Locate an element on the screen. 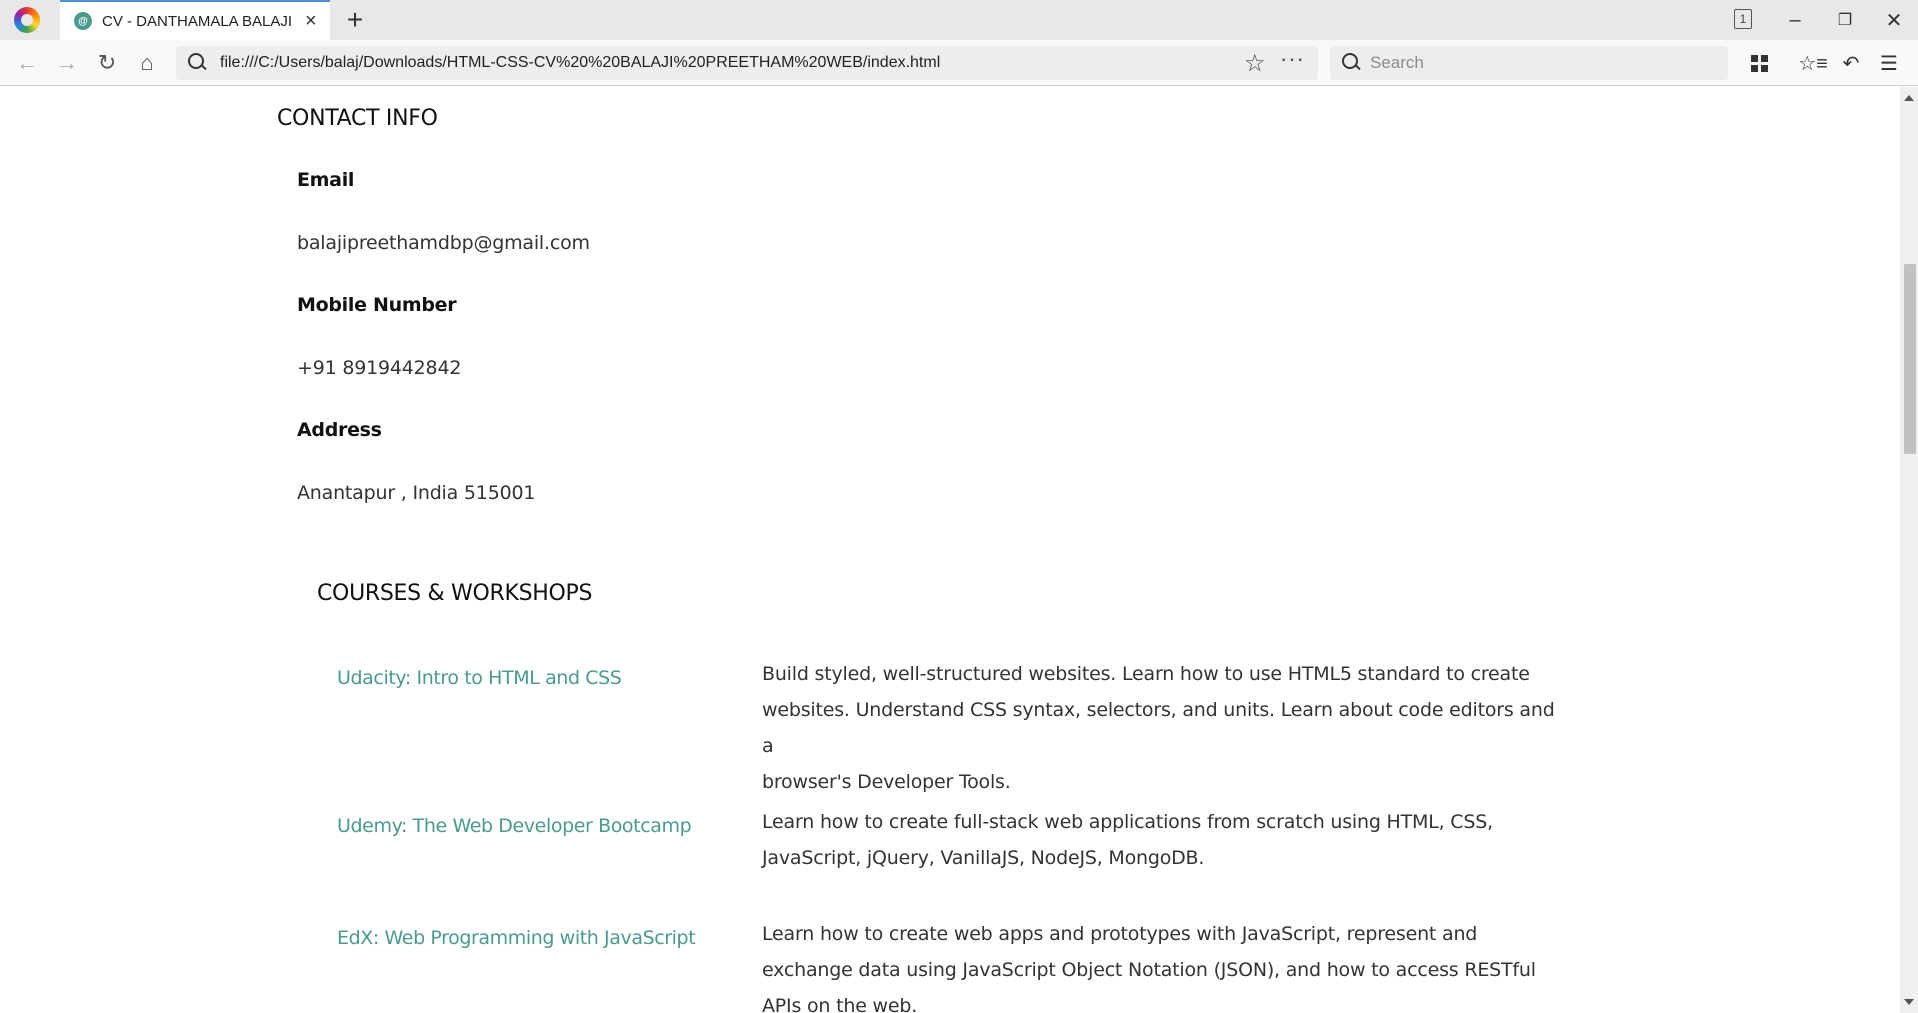 Image resolution: width=1918 pixels, height=1013 pixels. reload-button: ↻ is located at coordinates (107, 63).